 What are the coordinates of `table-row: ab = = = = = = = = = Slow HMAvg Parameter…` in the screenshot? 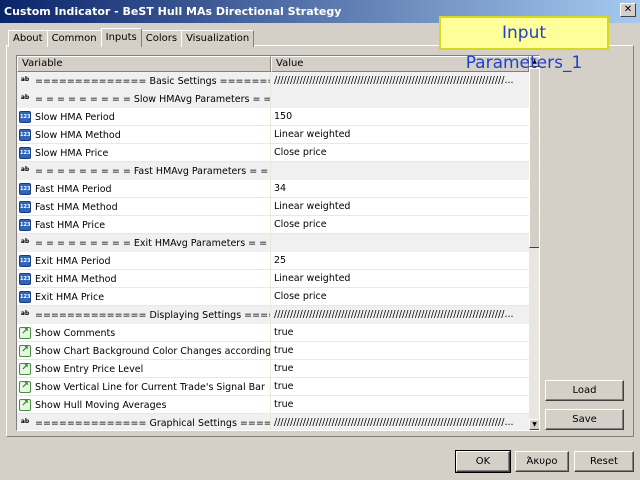 It's located at (273, 99).